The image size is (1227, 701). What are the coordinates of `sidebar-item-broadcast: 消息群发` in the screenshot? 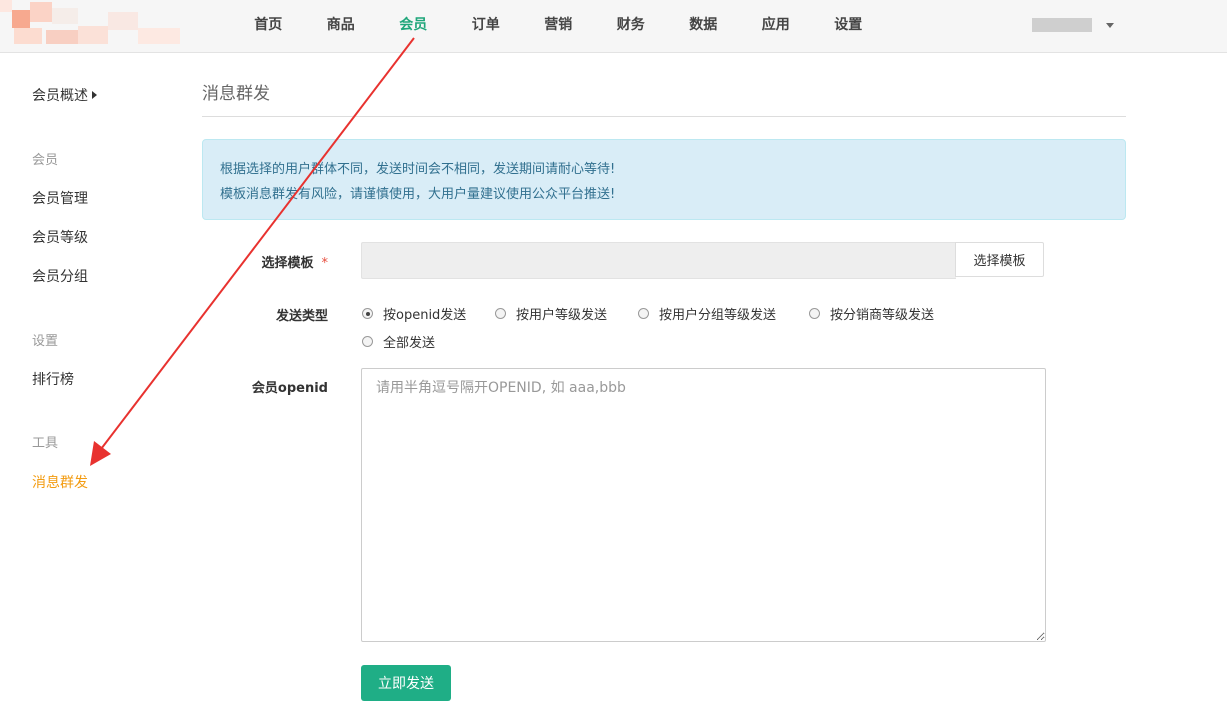 It's located at (60, 482).